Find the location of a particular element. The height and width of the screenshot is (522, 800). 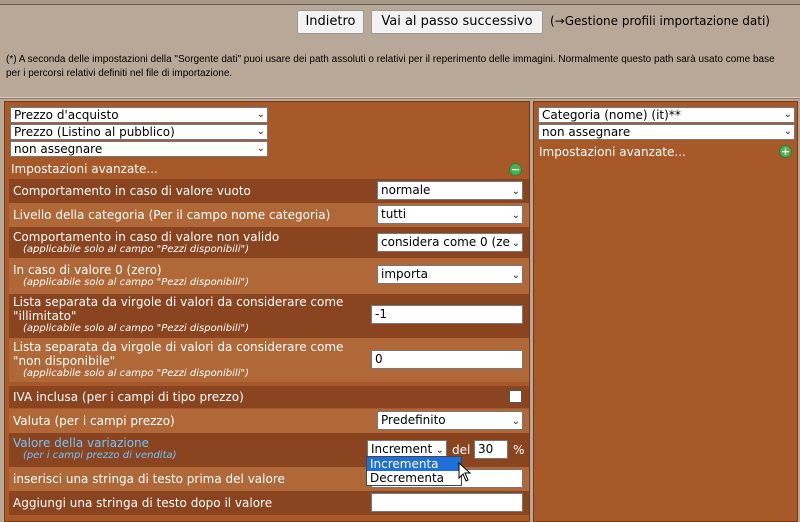

currency-row: Valuta (per i campi prezzo) Predefinito ⌄ is located at coordinates (269, 421).